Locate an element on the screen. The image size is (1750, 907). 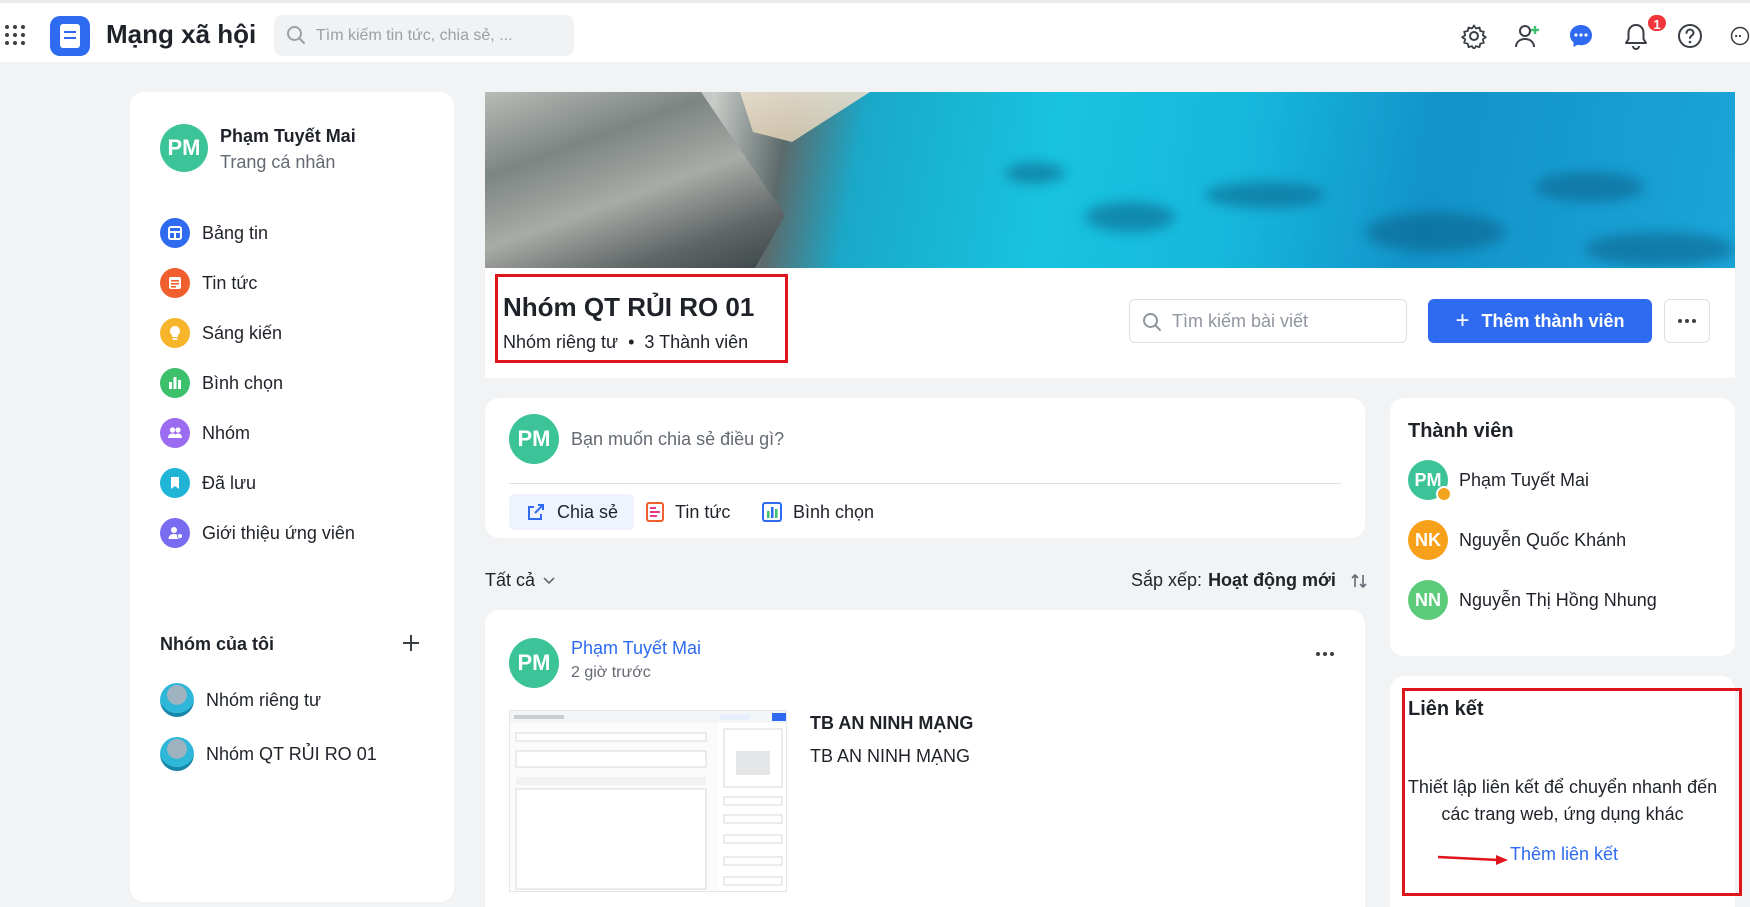
nav-label: Tin tức is located at coordinates (230, 282).